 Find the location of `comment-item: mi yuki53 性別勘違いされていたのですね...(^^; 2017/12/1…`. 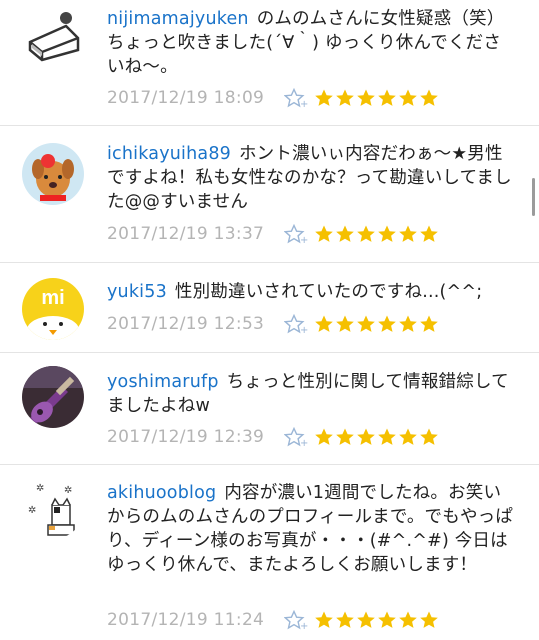

comment-item: mi yuki53 性別勘違いされていたのですね...(^^; 2017/12/1… is located at coordinates (269, 307).